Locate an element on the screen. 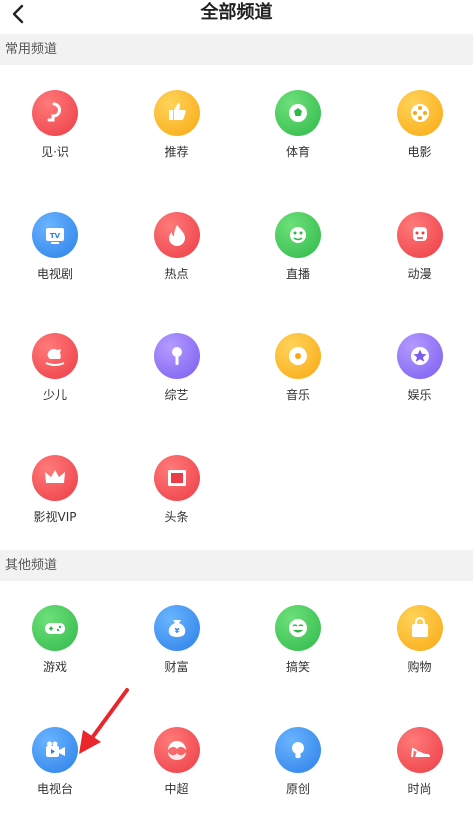 The width and height of the screenshot is (473, 819). channel-item: 搞笑 is located at coordinates (298, 650).